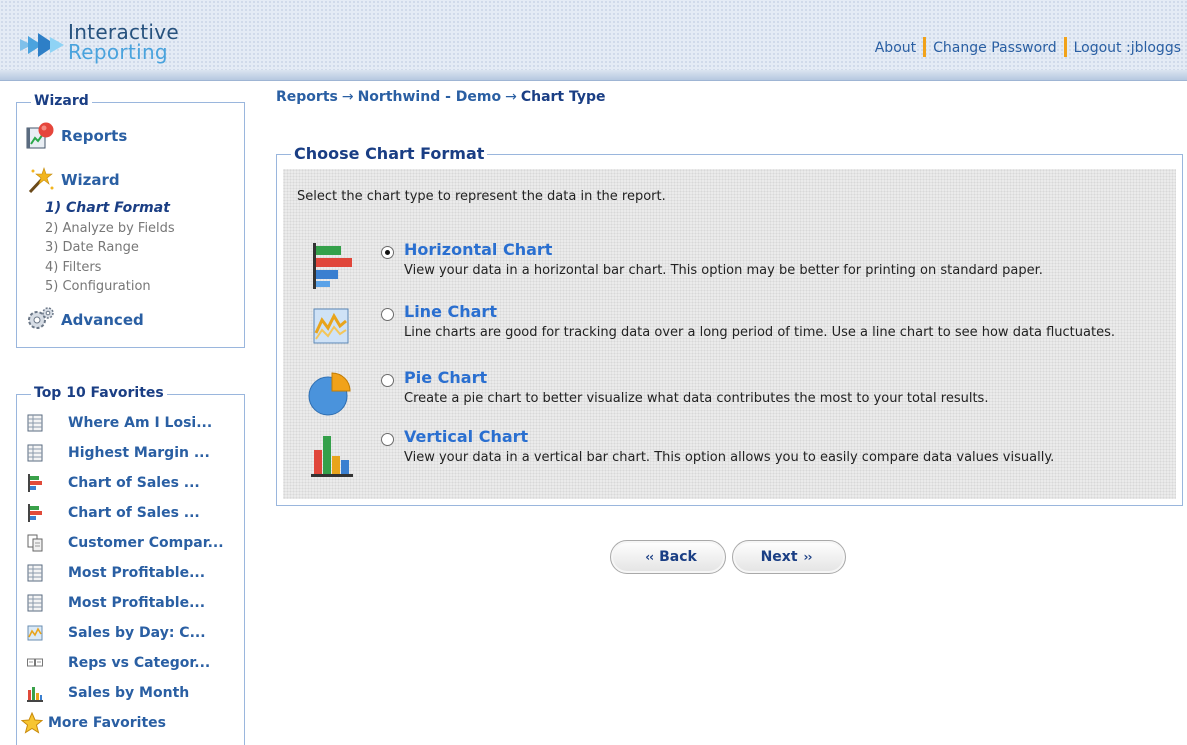  Describe the element at coordinates (35, 694) in the screenshot. I see `vertical-chart-icon` at that location.